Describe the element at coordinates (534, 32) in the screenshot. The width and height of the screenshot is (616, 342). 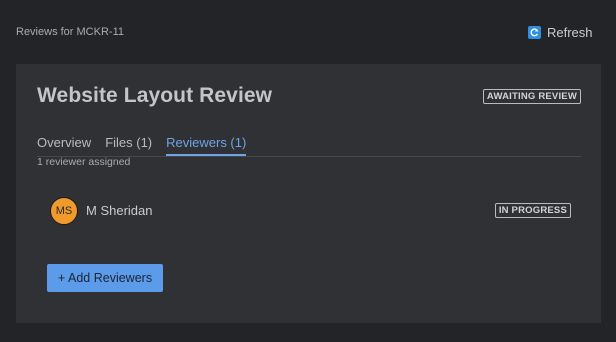
I see `refresh-icon` at that location.